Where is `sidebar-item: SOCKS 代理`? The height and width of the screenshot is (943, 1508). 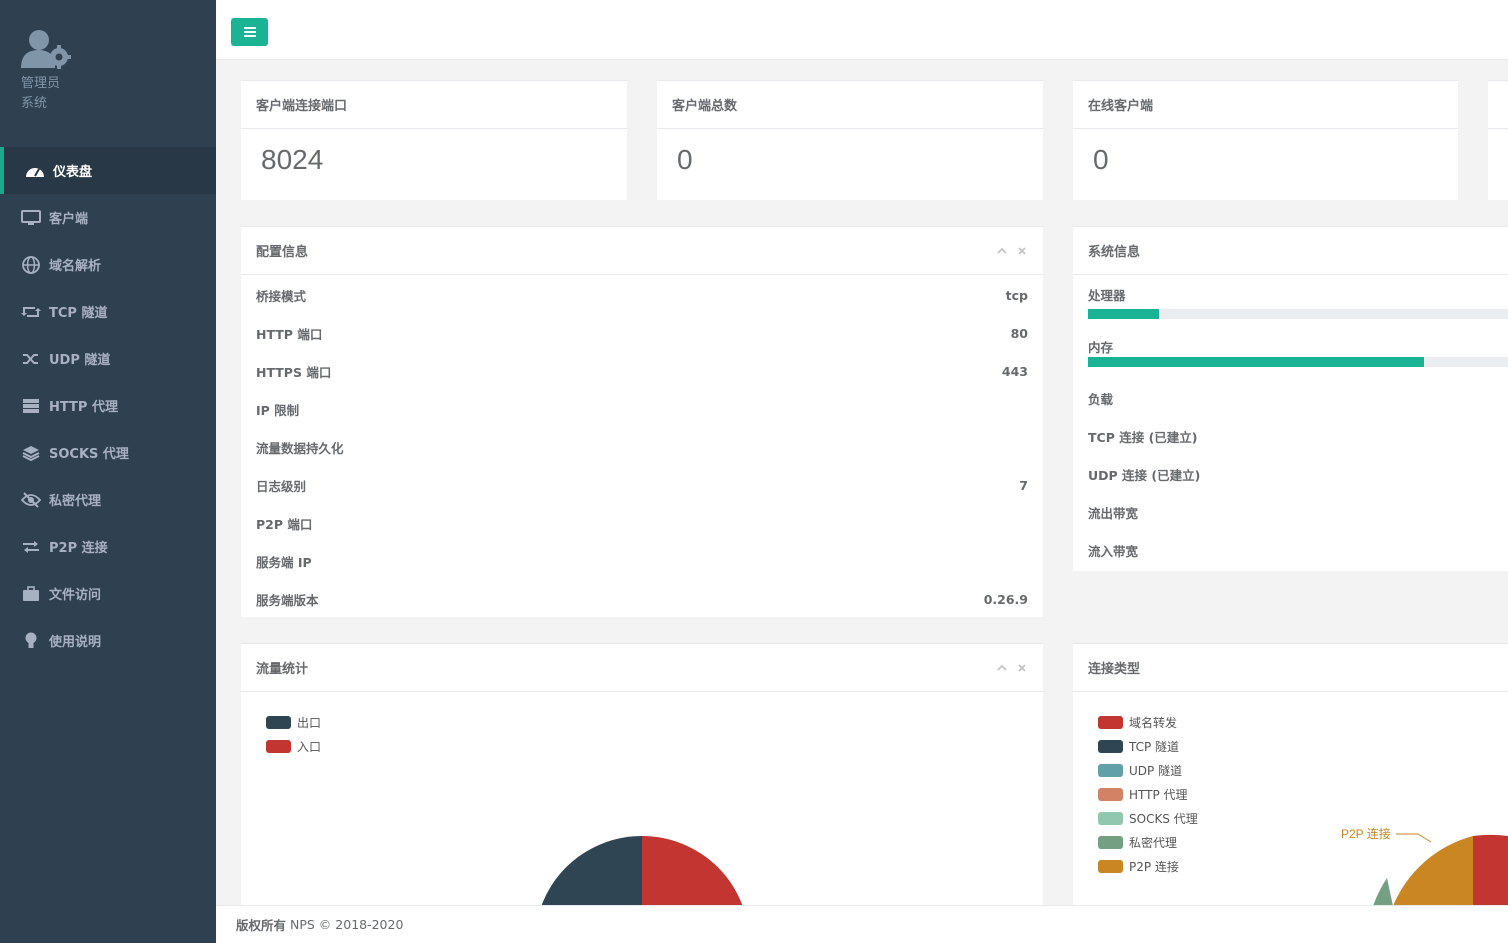
sidebar-item: SOCKS 代理 is located at coordinates (108, 452).